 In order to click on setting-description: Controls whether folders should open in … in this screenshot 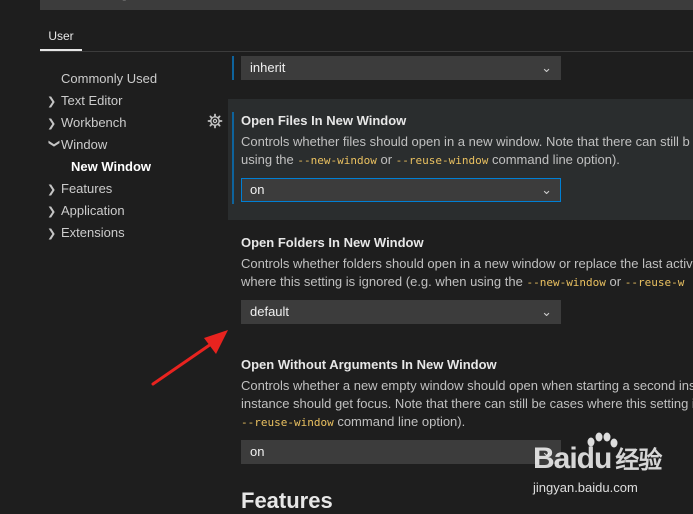, I will do `click(467, 273)`.